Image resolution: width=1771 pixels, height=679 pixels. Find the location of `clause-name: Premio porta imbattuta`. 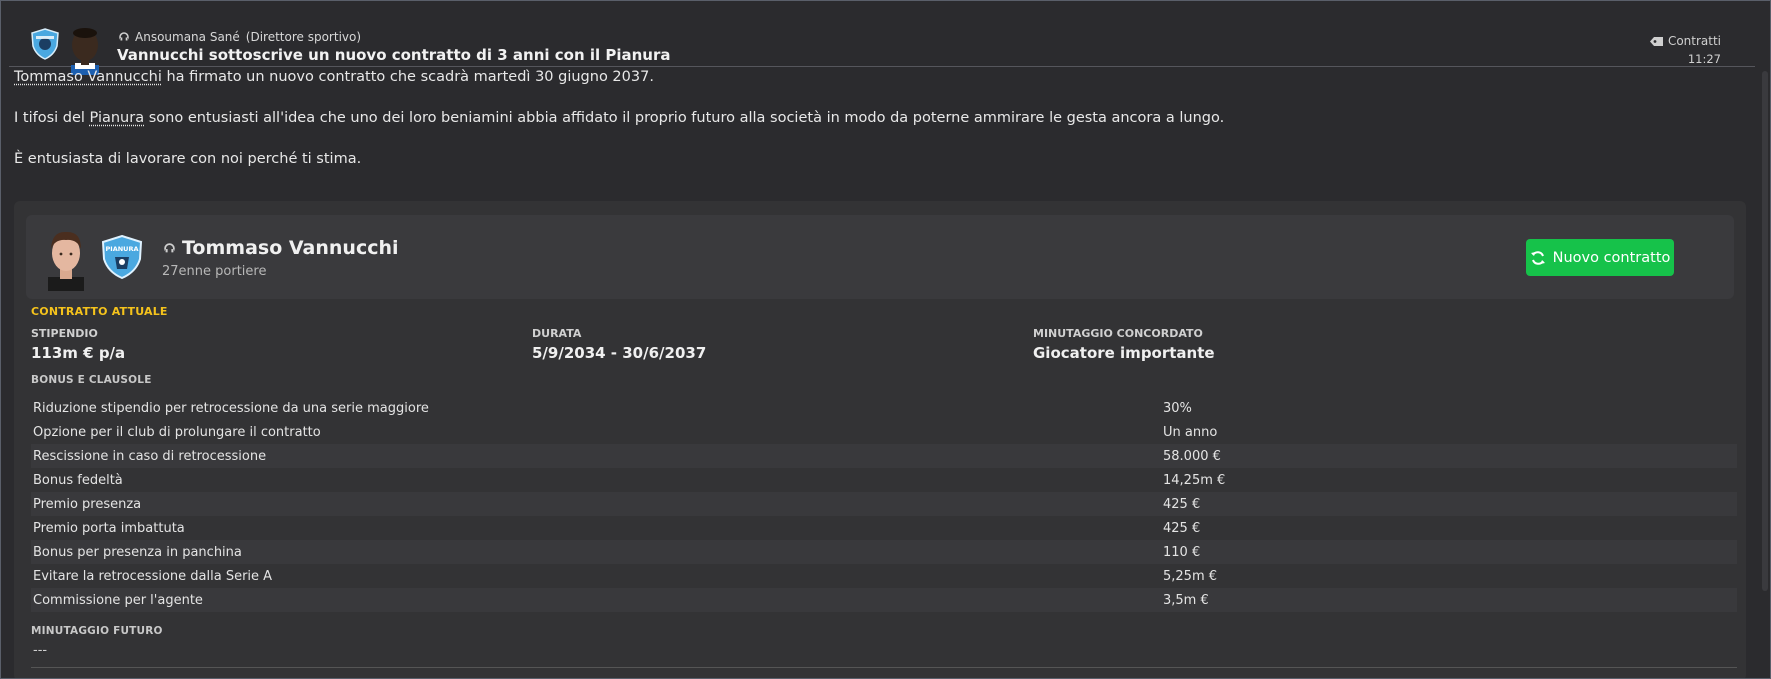

clause-name: Premio porta imbattuta is located at coordinates (109, 528).